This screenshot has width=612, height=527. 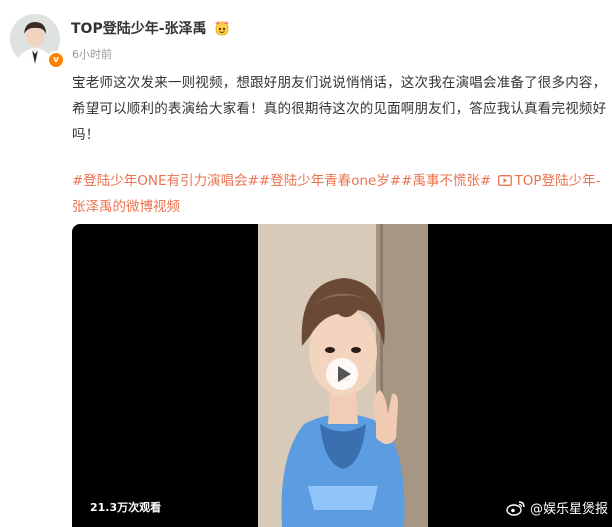 I want to click on tag-concert: #登陆少年ONE有引力演唱会#, so click(x=165, y=181).